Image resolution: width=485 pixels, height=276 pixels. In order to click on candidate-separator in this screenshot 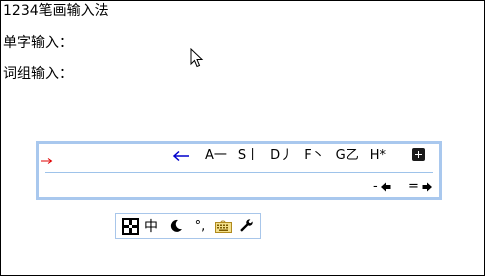, I will do `click(239, 172)`.